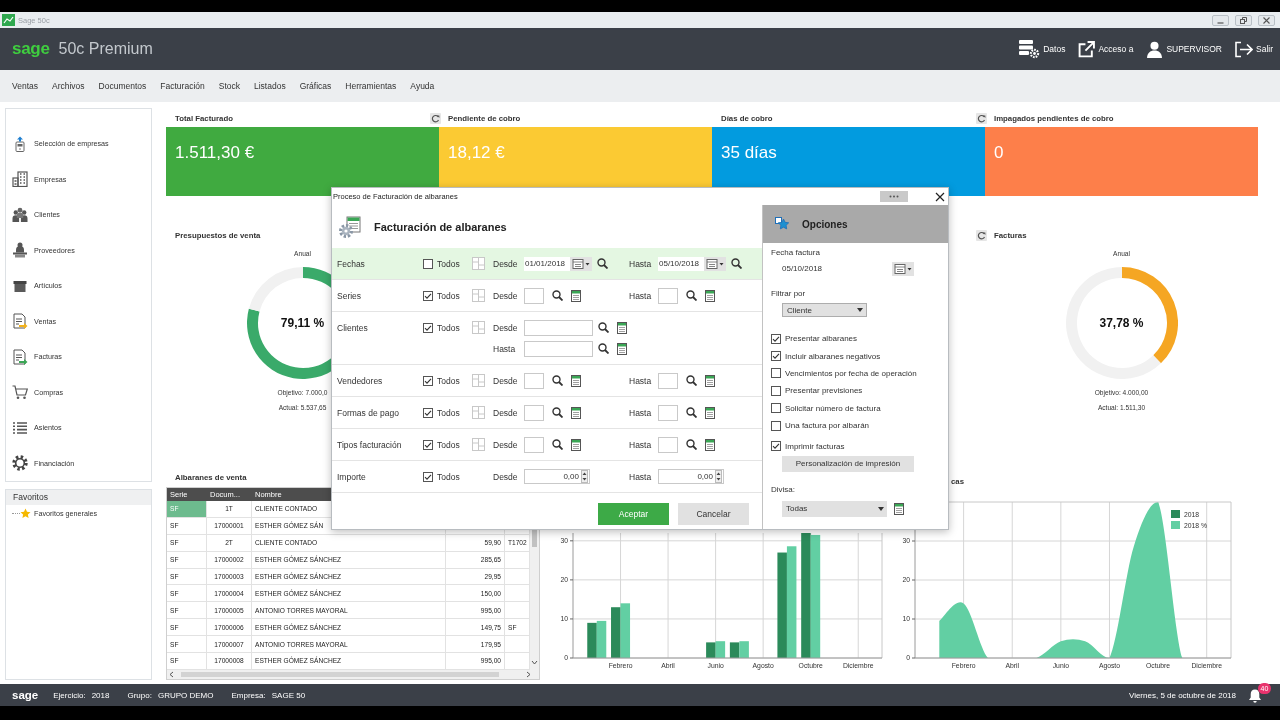 The width and height of the screenshot is (1280, 720). What do you see at coordinates (547, 381) in the screenshot?
I see `filter-row: Vendedores Todos Desde Hasta` at bounding box center [547, 381].